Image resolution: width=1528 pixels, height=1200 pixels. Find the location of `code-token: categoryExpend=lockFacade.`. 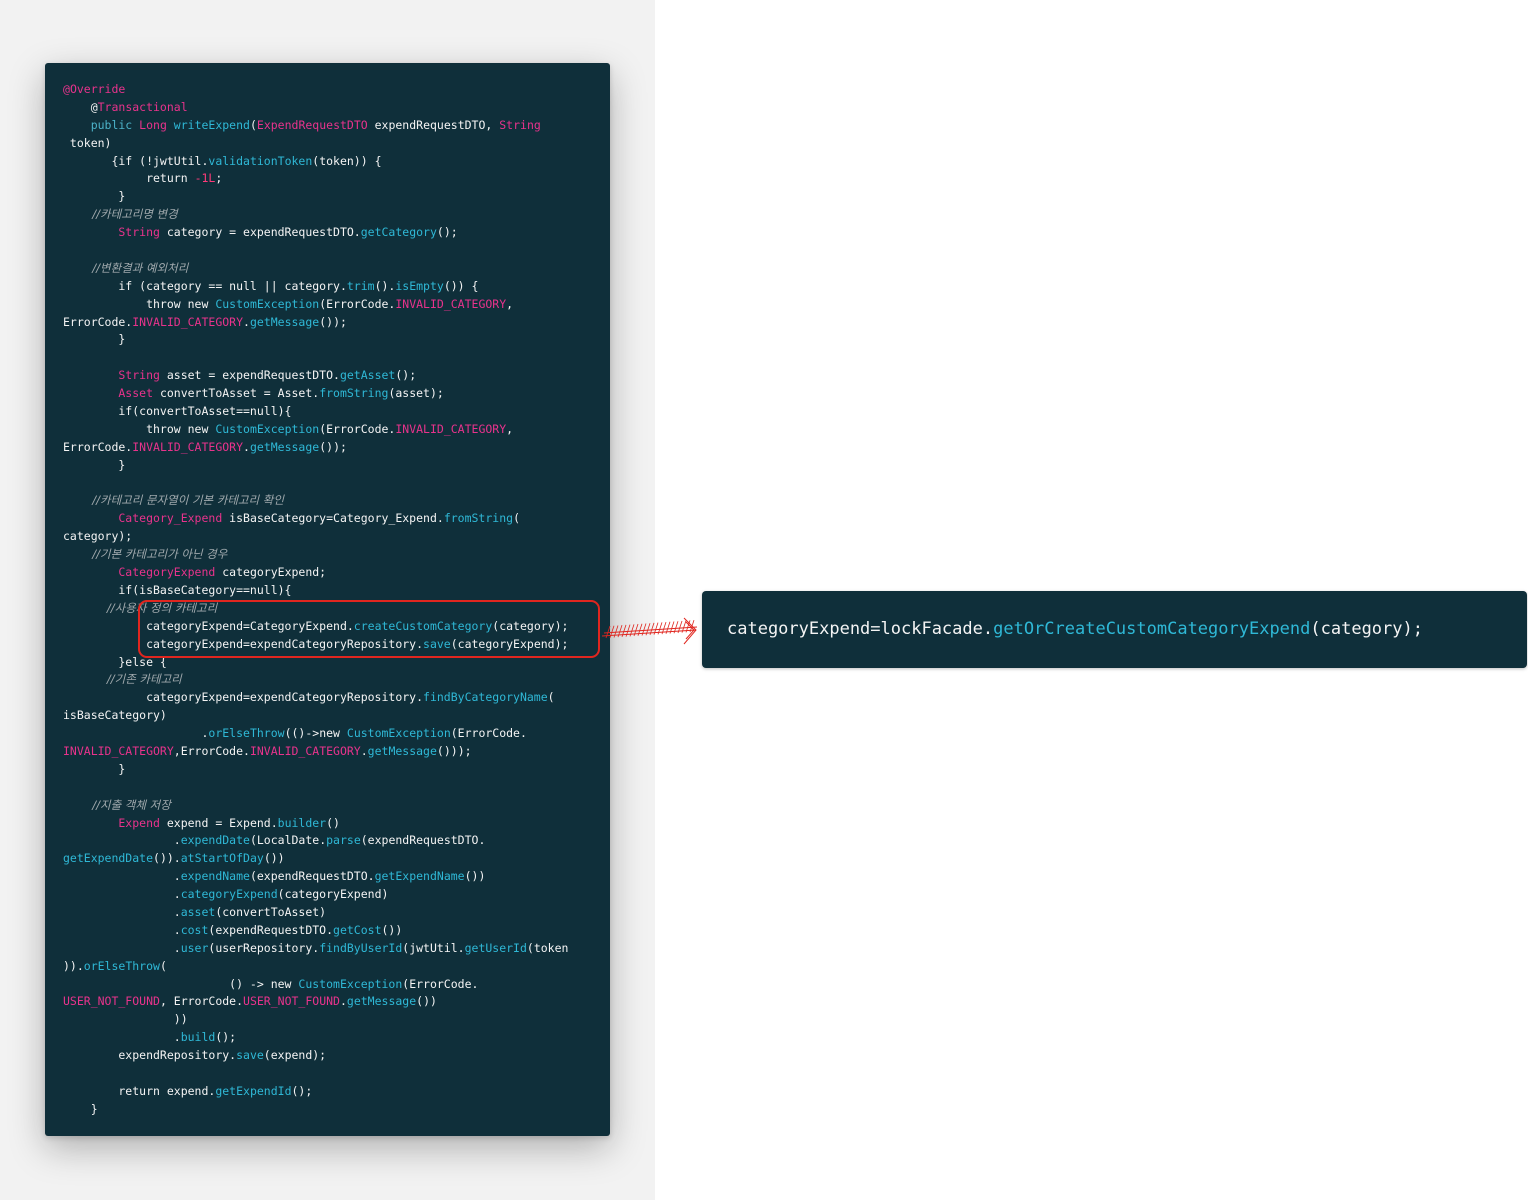

code-token: categoryExpend=lockFacade. is located at coordinates (860, 629).